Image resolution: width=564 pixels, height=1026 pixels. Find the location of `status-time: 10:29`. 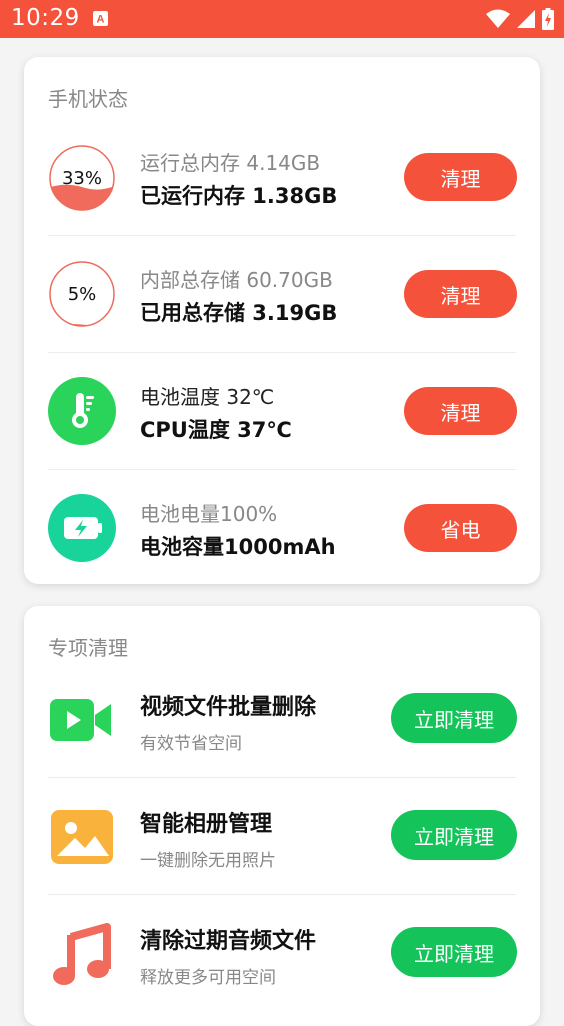

status-time: 10:29 is located at coordinates (45, 18).